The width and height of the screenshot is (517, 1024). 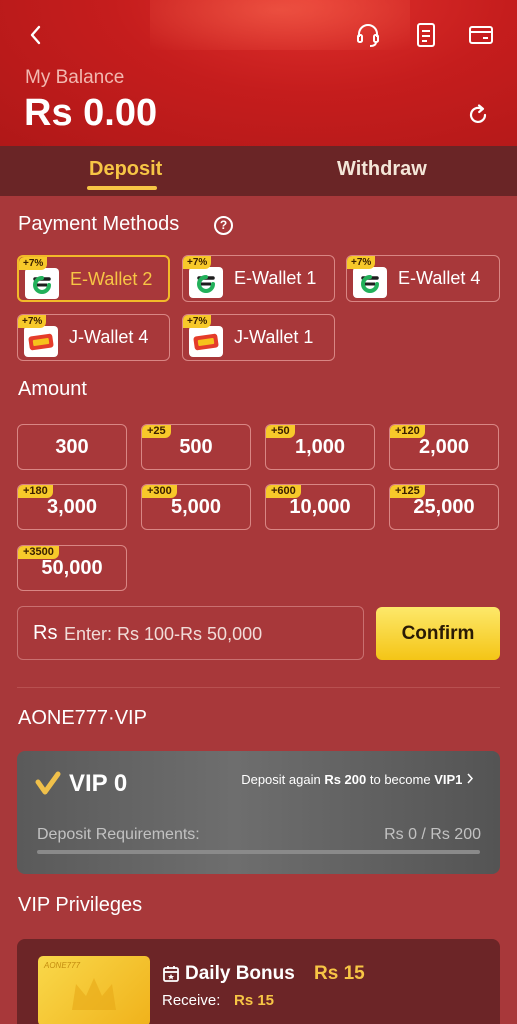 I want to click on crown-icon, so click(x=94, y=994).